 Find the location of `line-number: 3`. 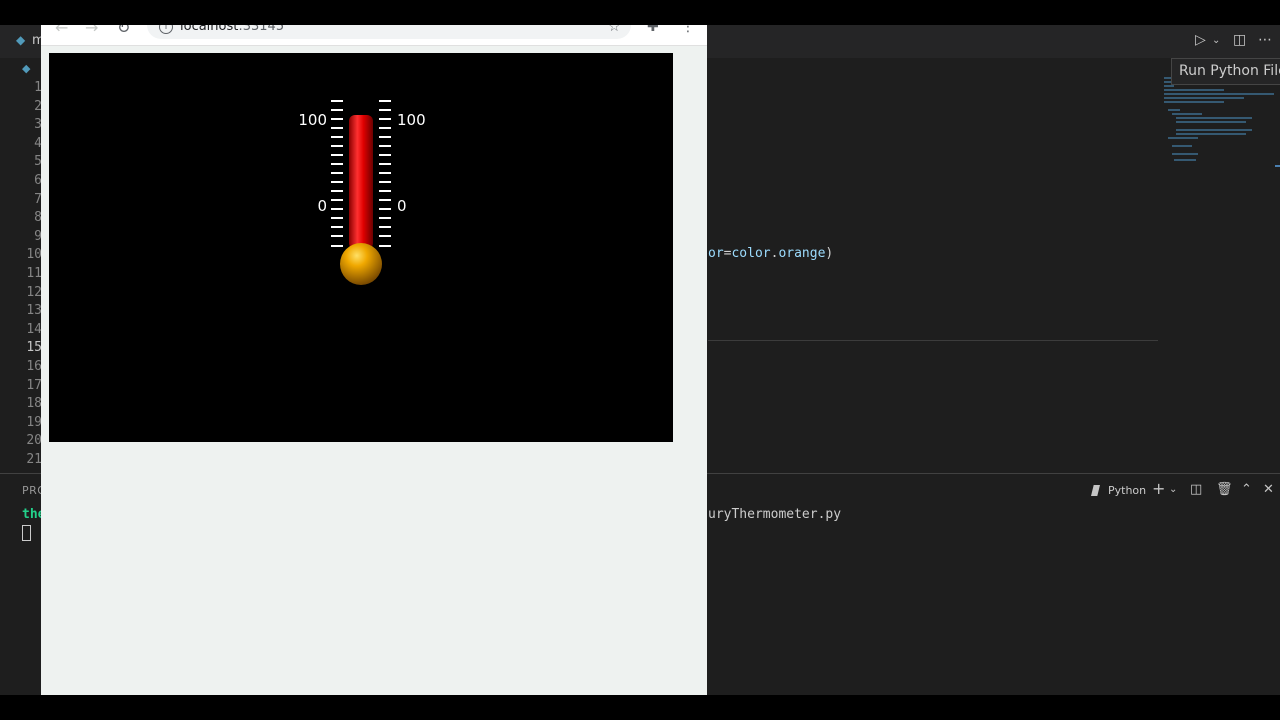

line-number: 3 is located at coordinates (38, 125).